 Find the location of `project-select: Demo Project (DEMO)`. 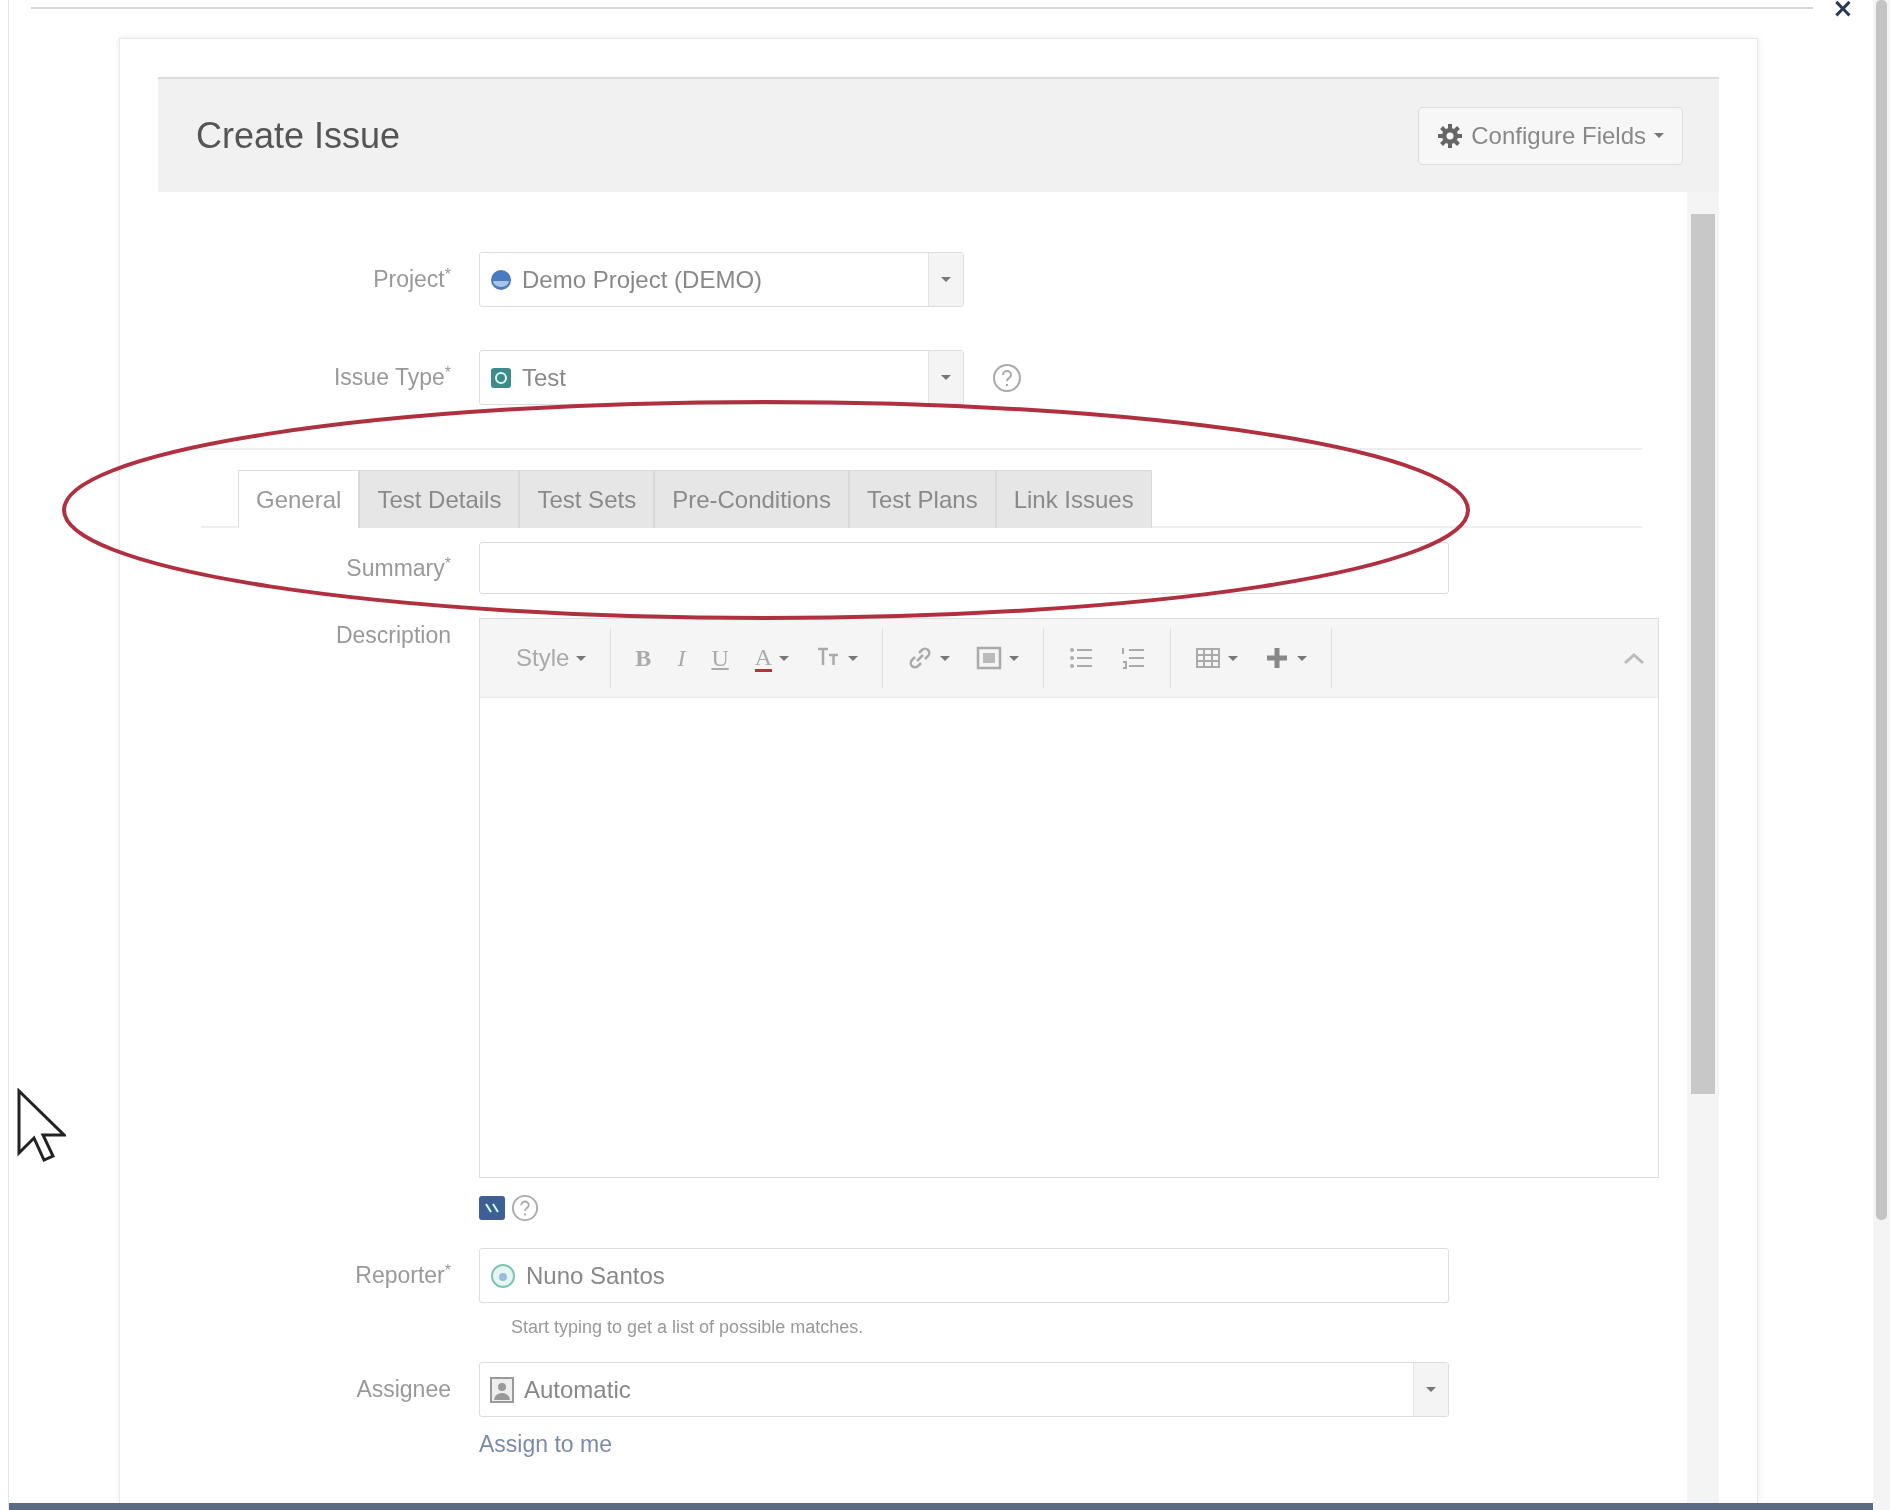

project-select: Demo Project (DEMO) is located at coordinates (721, 279).